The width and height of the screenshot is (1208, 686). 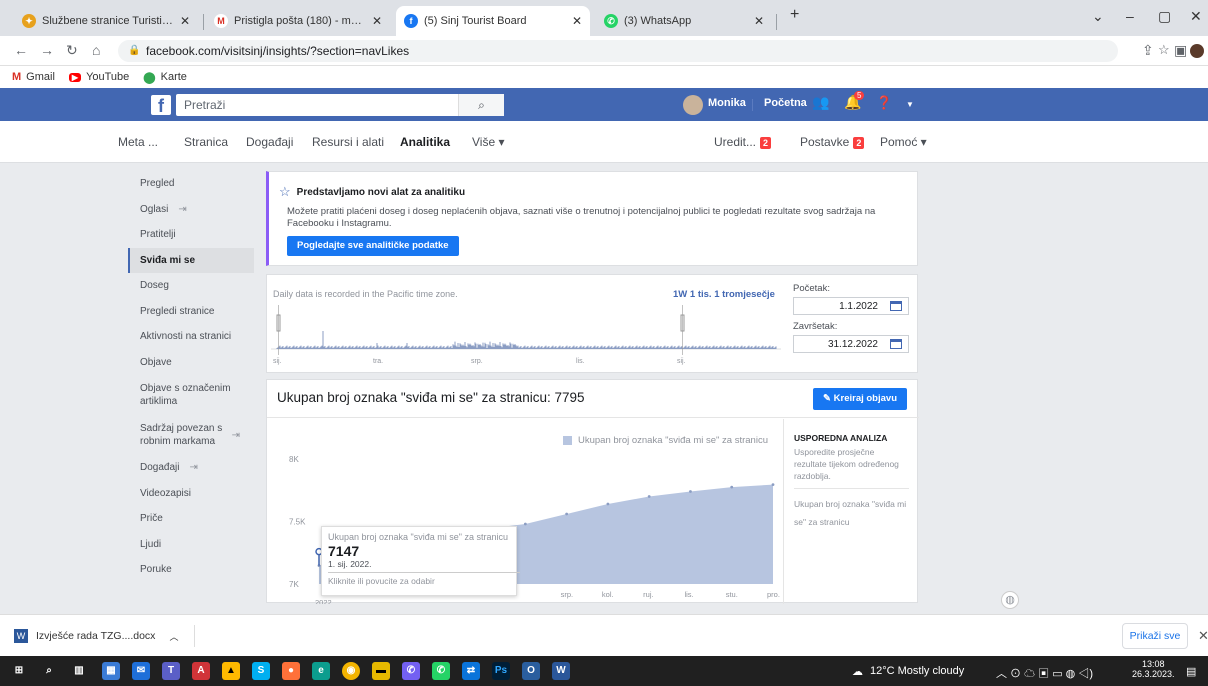 I want to click on chrome-app-icon: ◉, so click(x=351, y=671).